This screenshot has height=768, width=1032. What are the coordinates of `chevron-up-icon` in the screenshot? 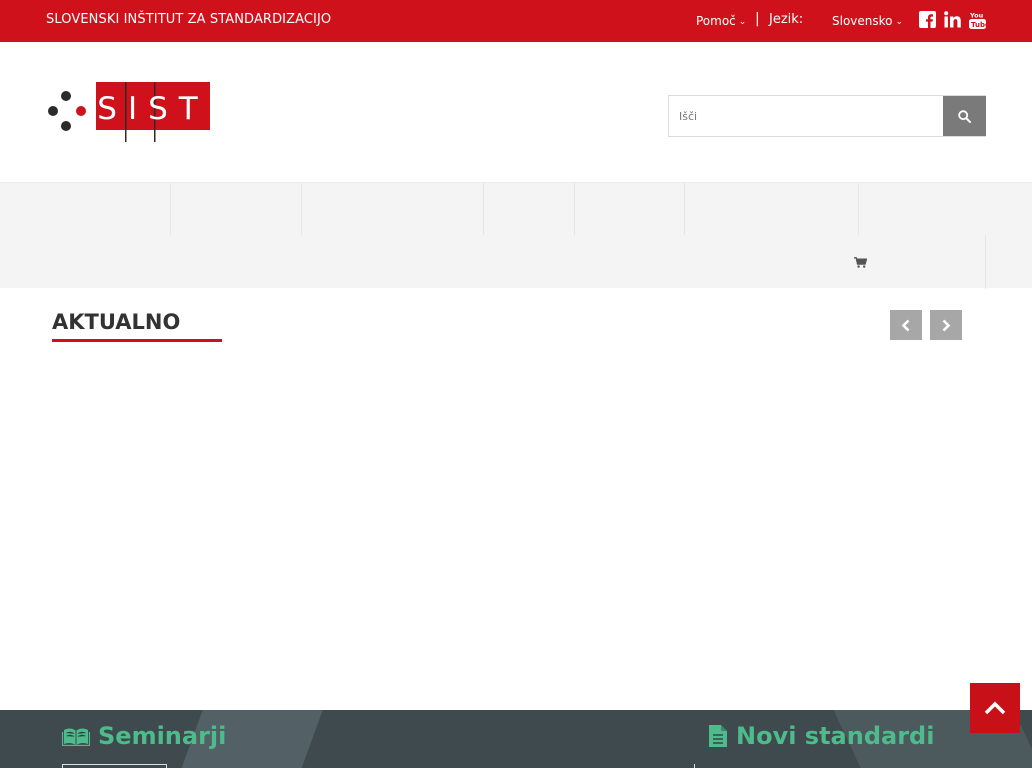 It's located at (995, 708).